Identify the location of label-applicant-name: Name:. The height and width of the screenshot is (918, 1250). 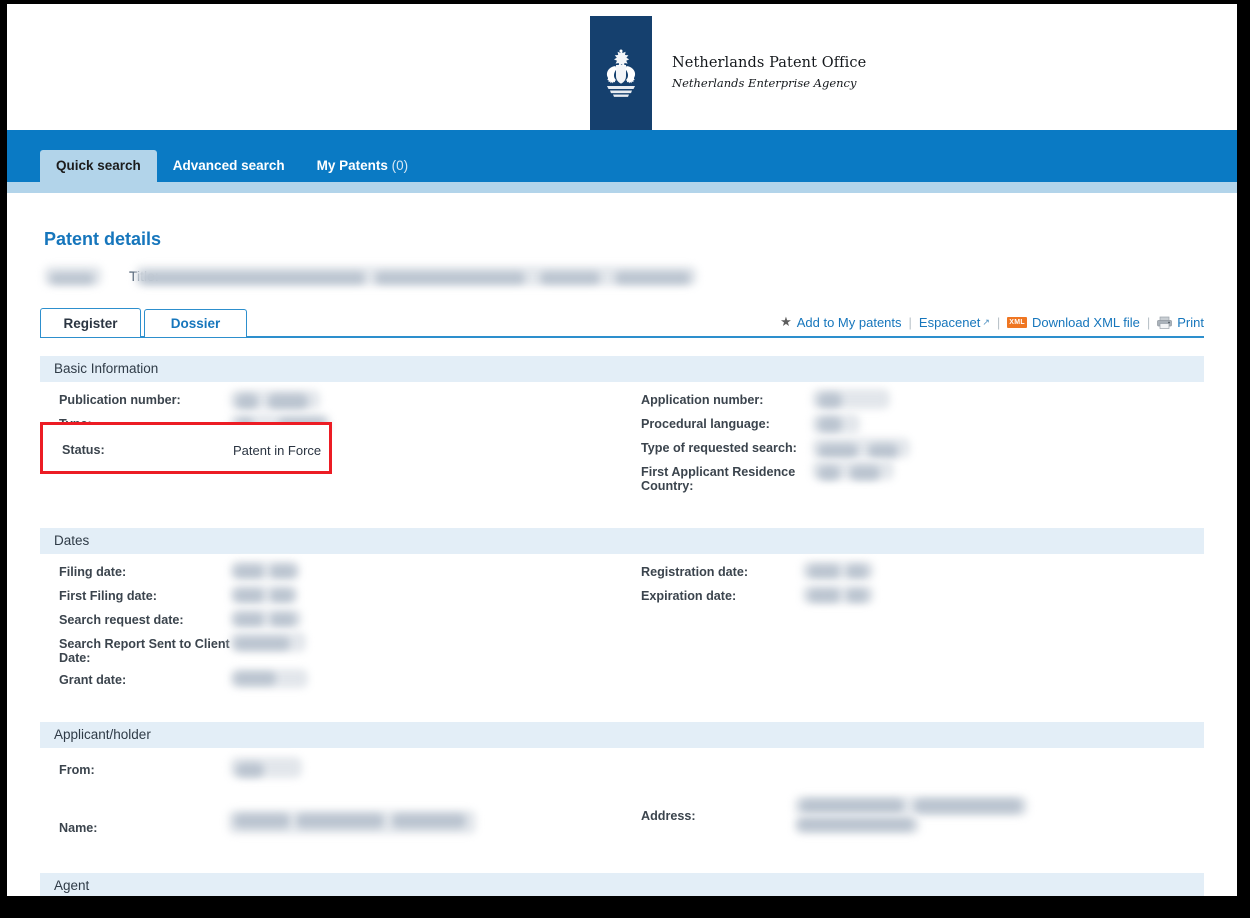
(78, 828).